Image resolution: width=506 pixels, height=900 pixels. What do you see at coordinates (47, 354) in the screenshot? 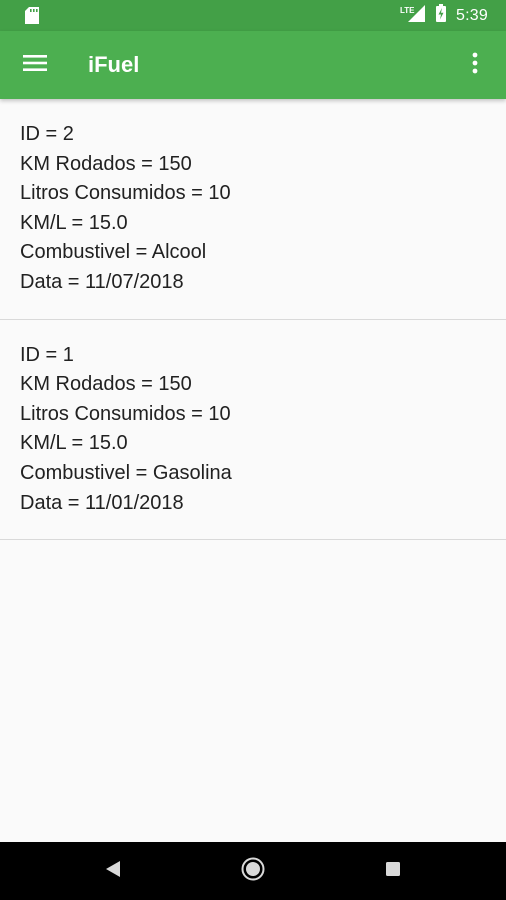
I see `record-id: ID = 1` at bounding box center [47, 354].